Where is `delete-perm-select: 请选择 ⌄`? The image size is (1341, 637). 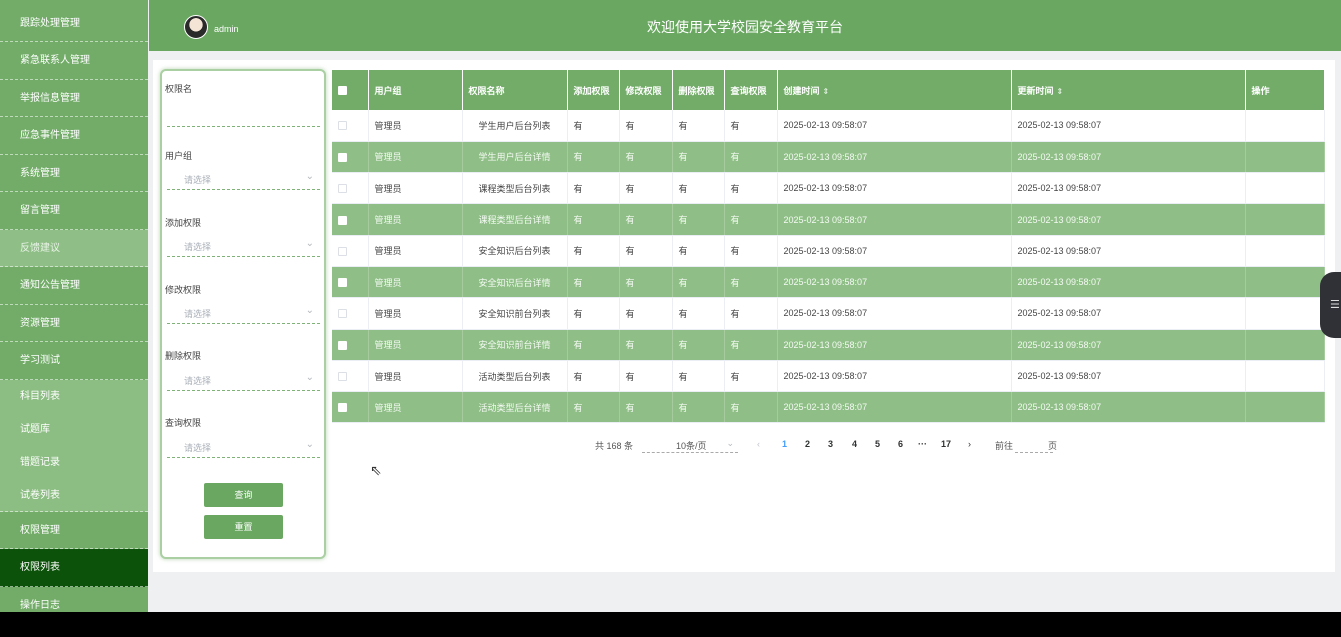
delete-perm-select: 请选择 ⌄ is located at coordinates (243, 380).